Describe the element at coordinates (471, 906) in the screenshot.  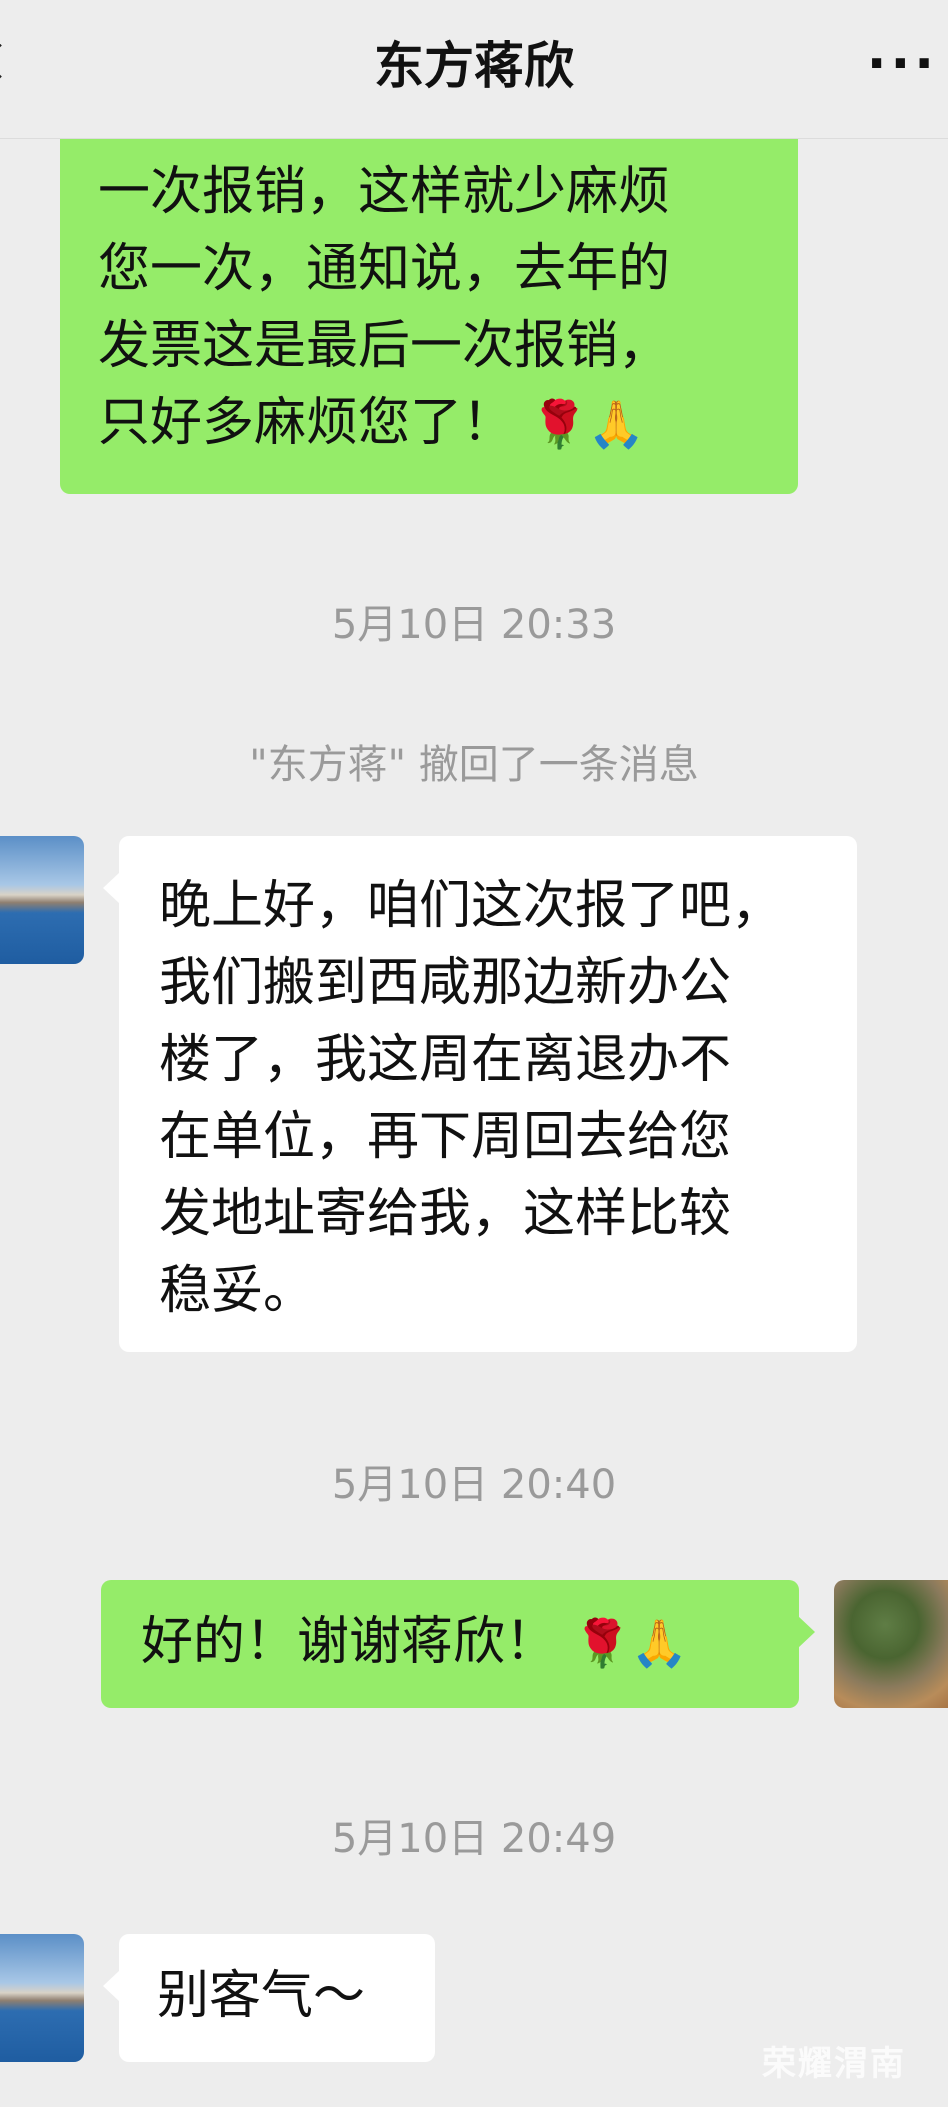
I see `message-line: 晚上好，咱们这次报了吧，` at that location.